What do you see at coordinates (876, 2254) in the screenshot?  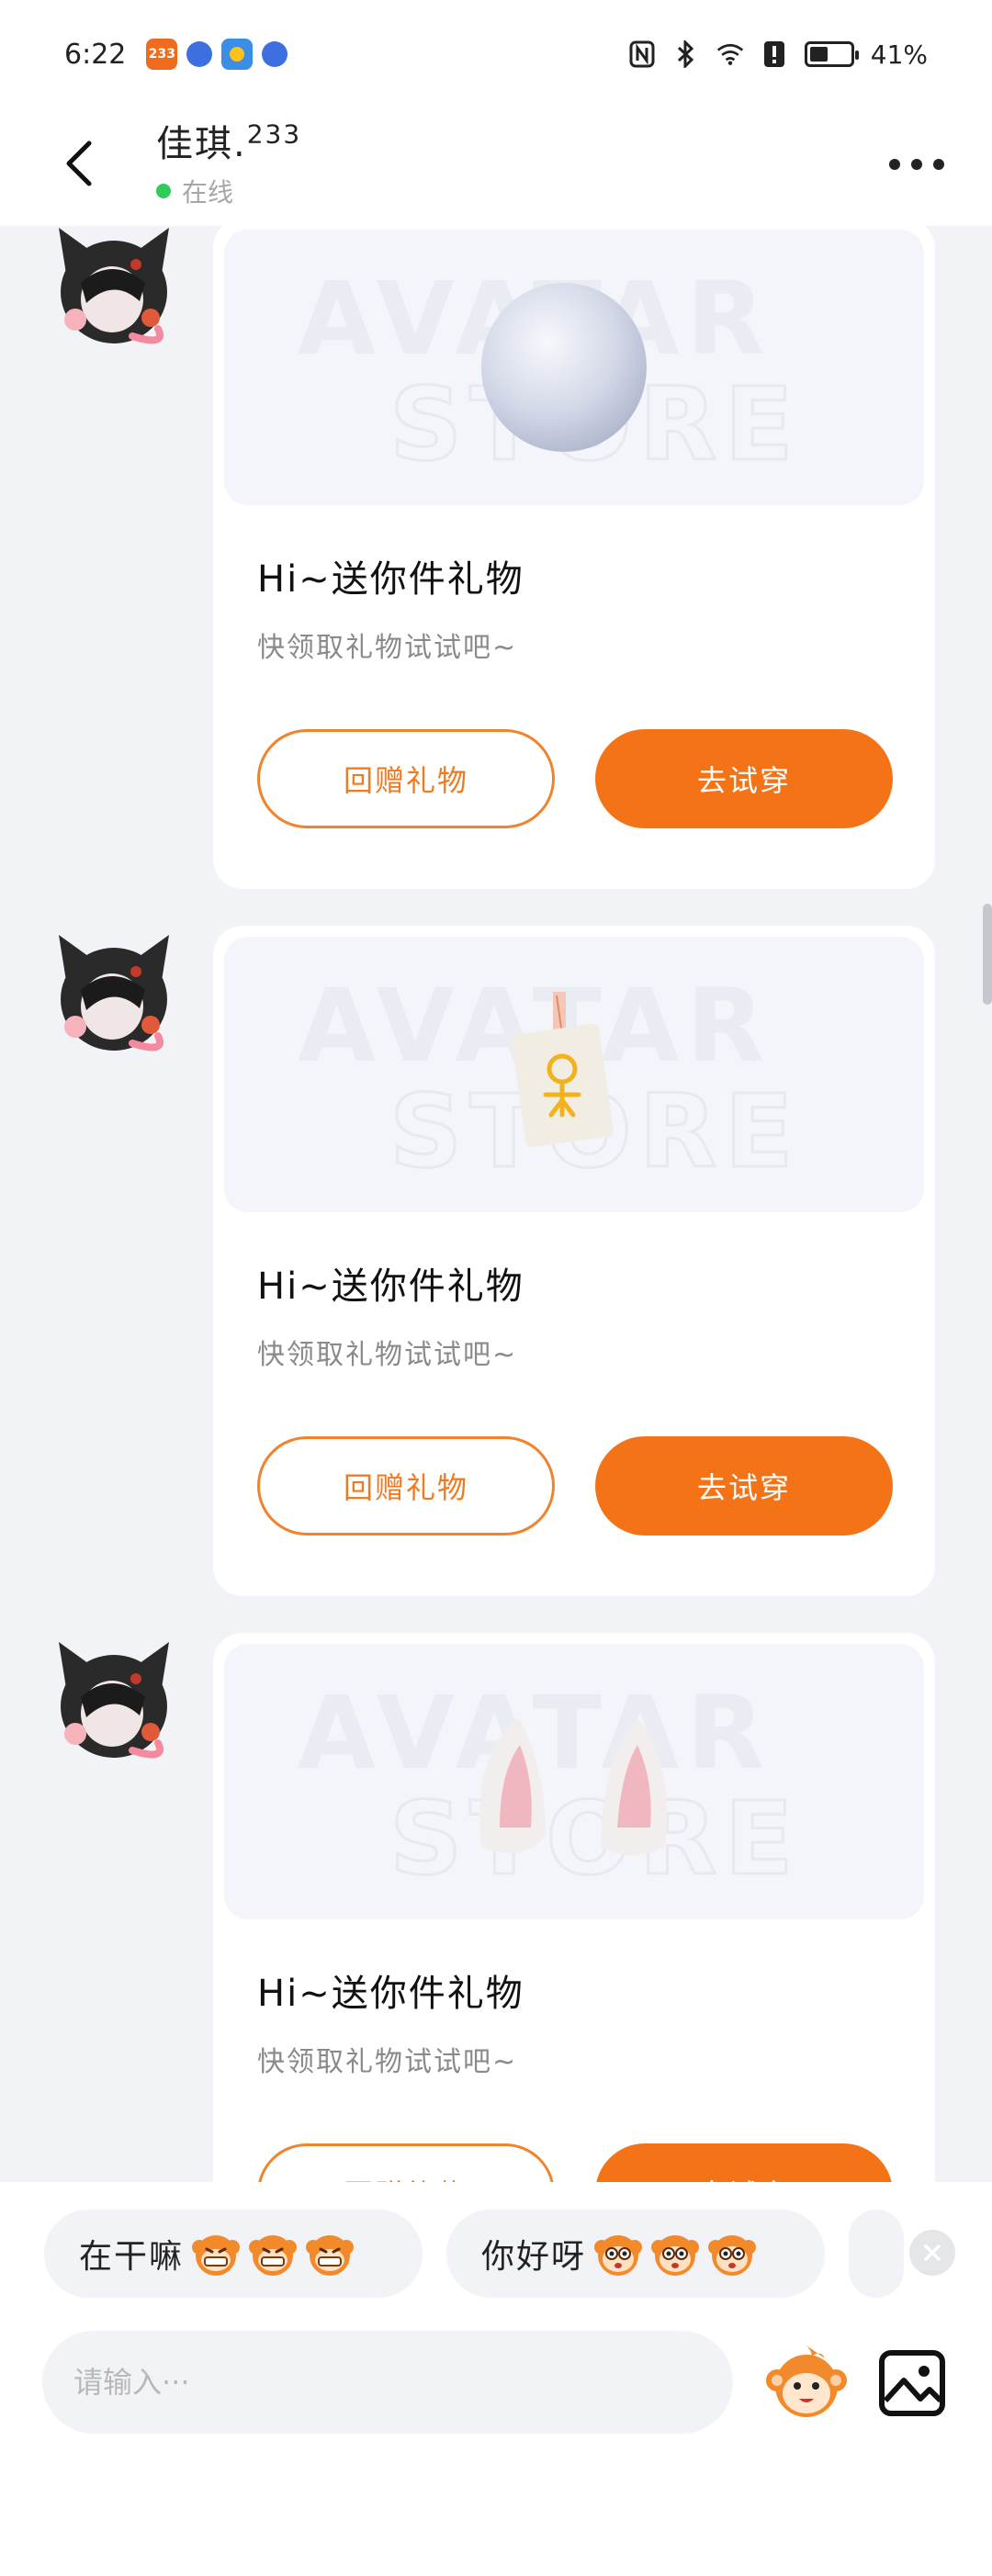 I see `quick-reply-chip-partial` at bounding box center [876, 2254].